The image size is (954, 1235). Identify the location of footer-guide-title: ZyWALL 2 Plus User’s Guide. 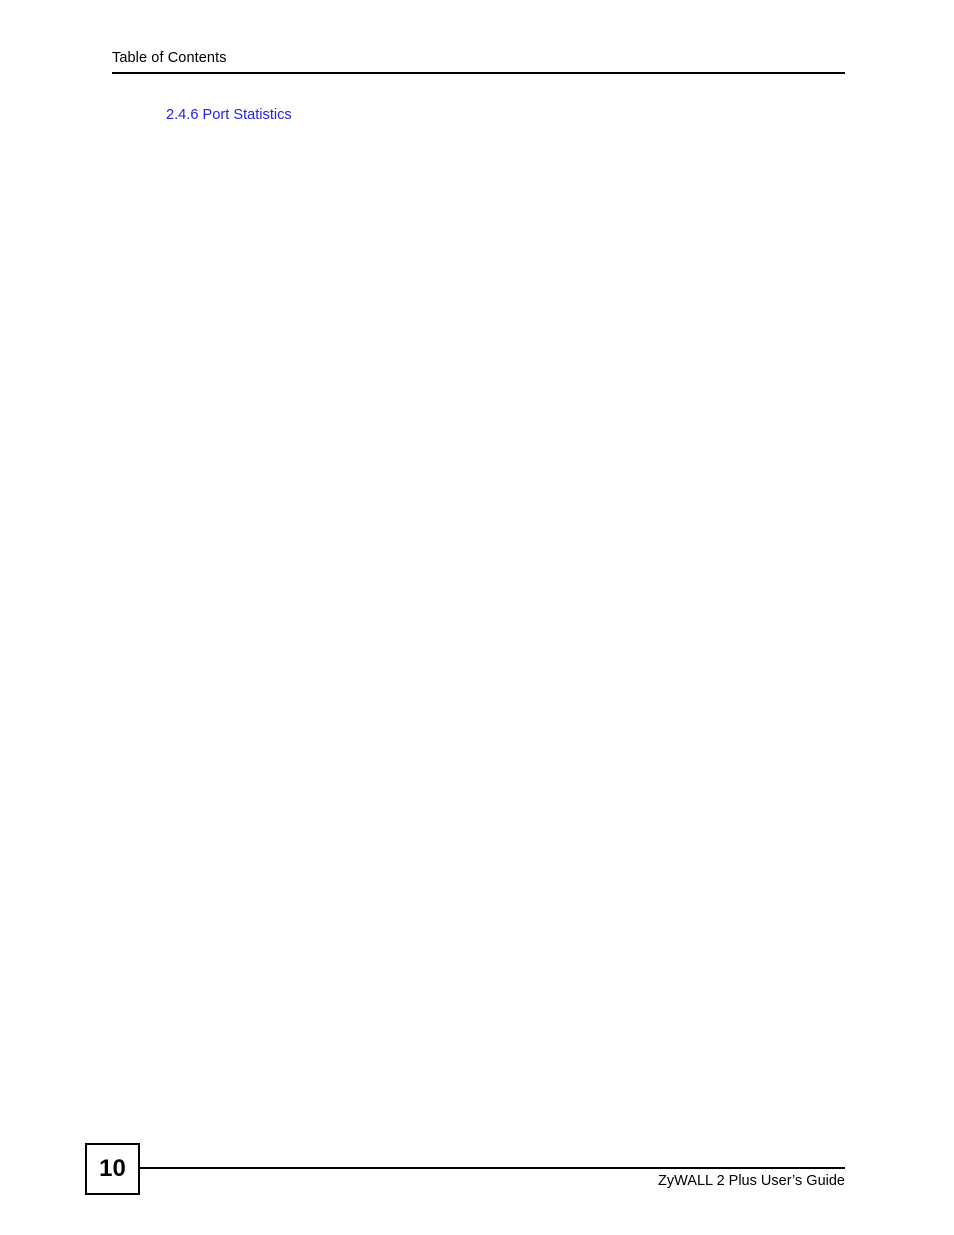
(751, 1181).